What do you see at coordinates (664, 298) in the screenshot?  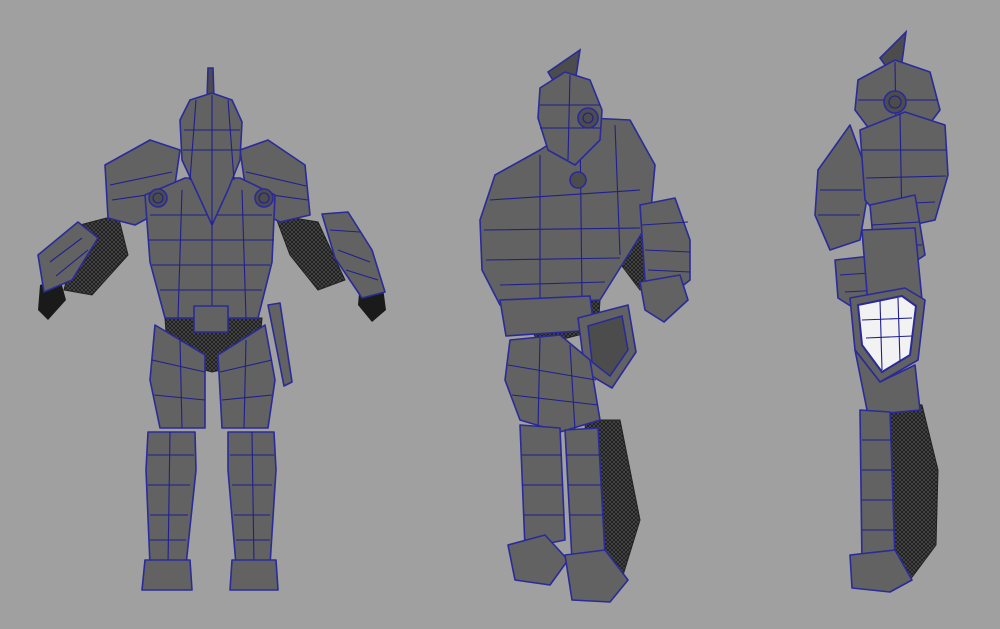 I see `tq-hand` at bounding box center [664, 298].